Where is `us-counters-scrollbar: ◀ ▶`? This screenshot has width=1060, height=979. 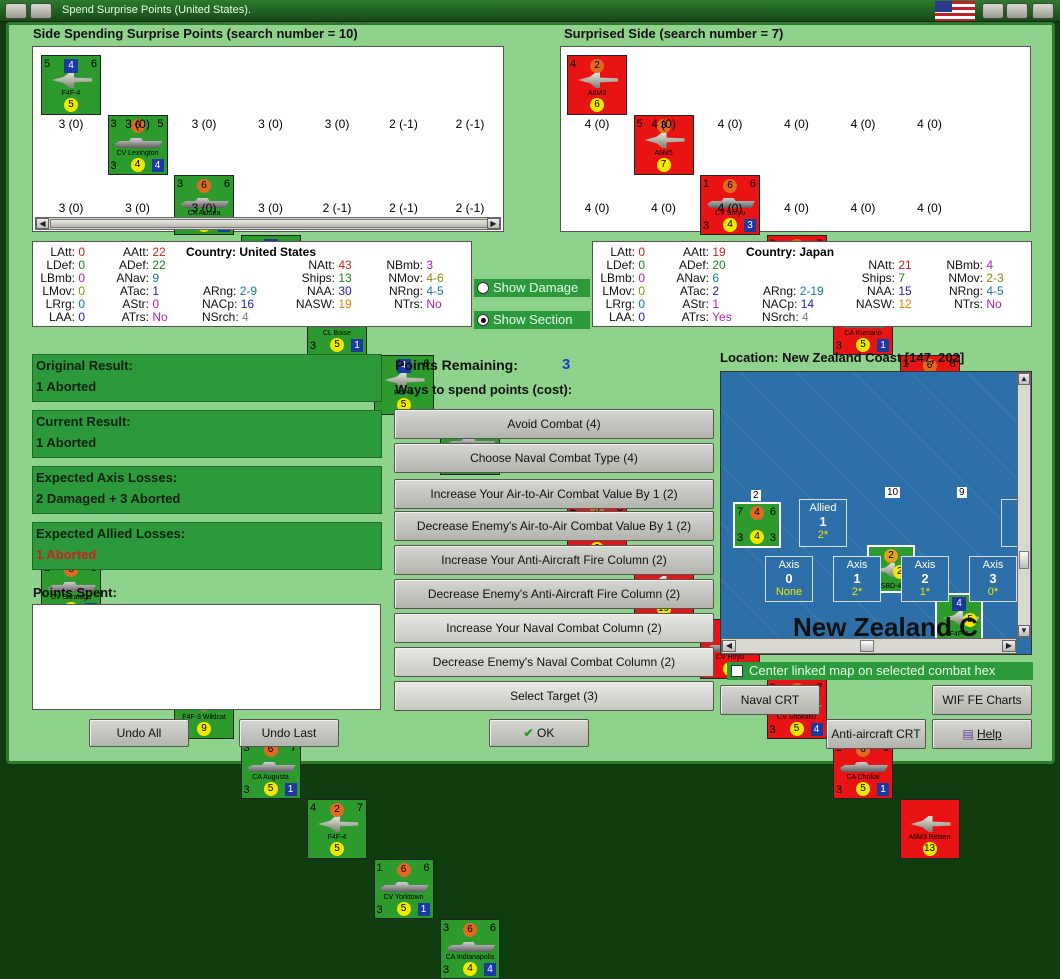 us-counters-scrollbar: ◀ ▶ is located at coordinates (268, 223).